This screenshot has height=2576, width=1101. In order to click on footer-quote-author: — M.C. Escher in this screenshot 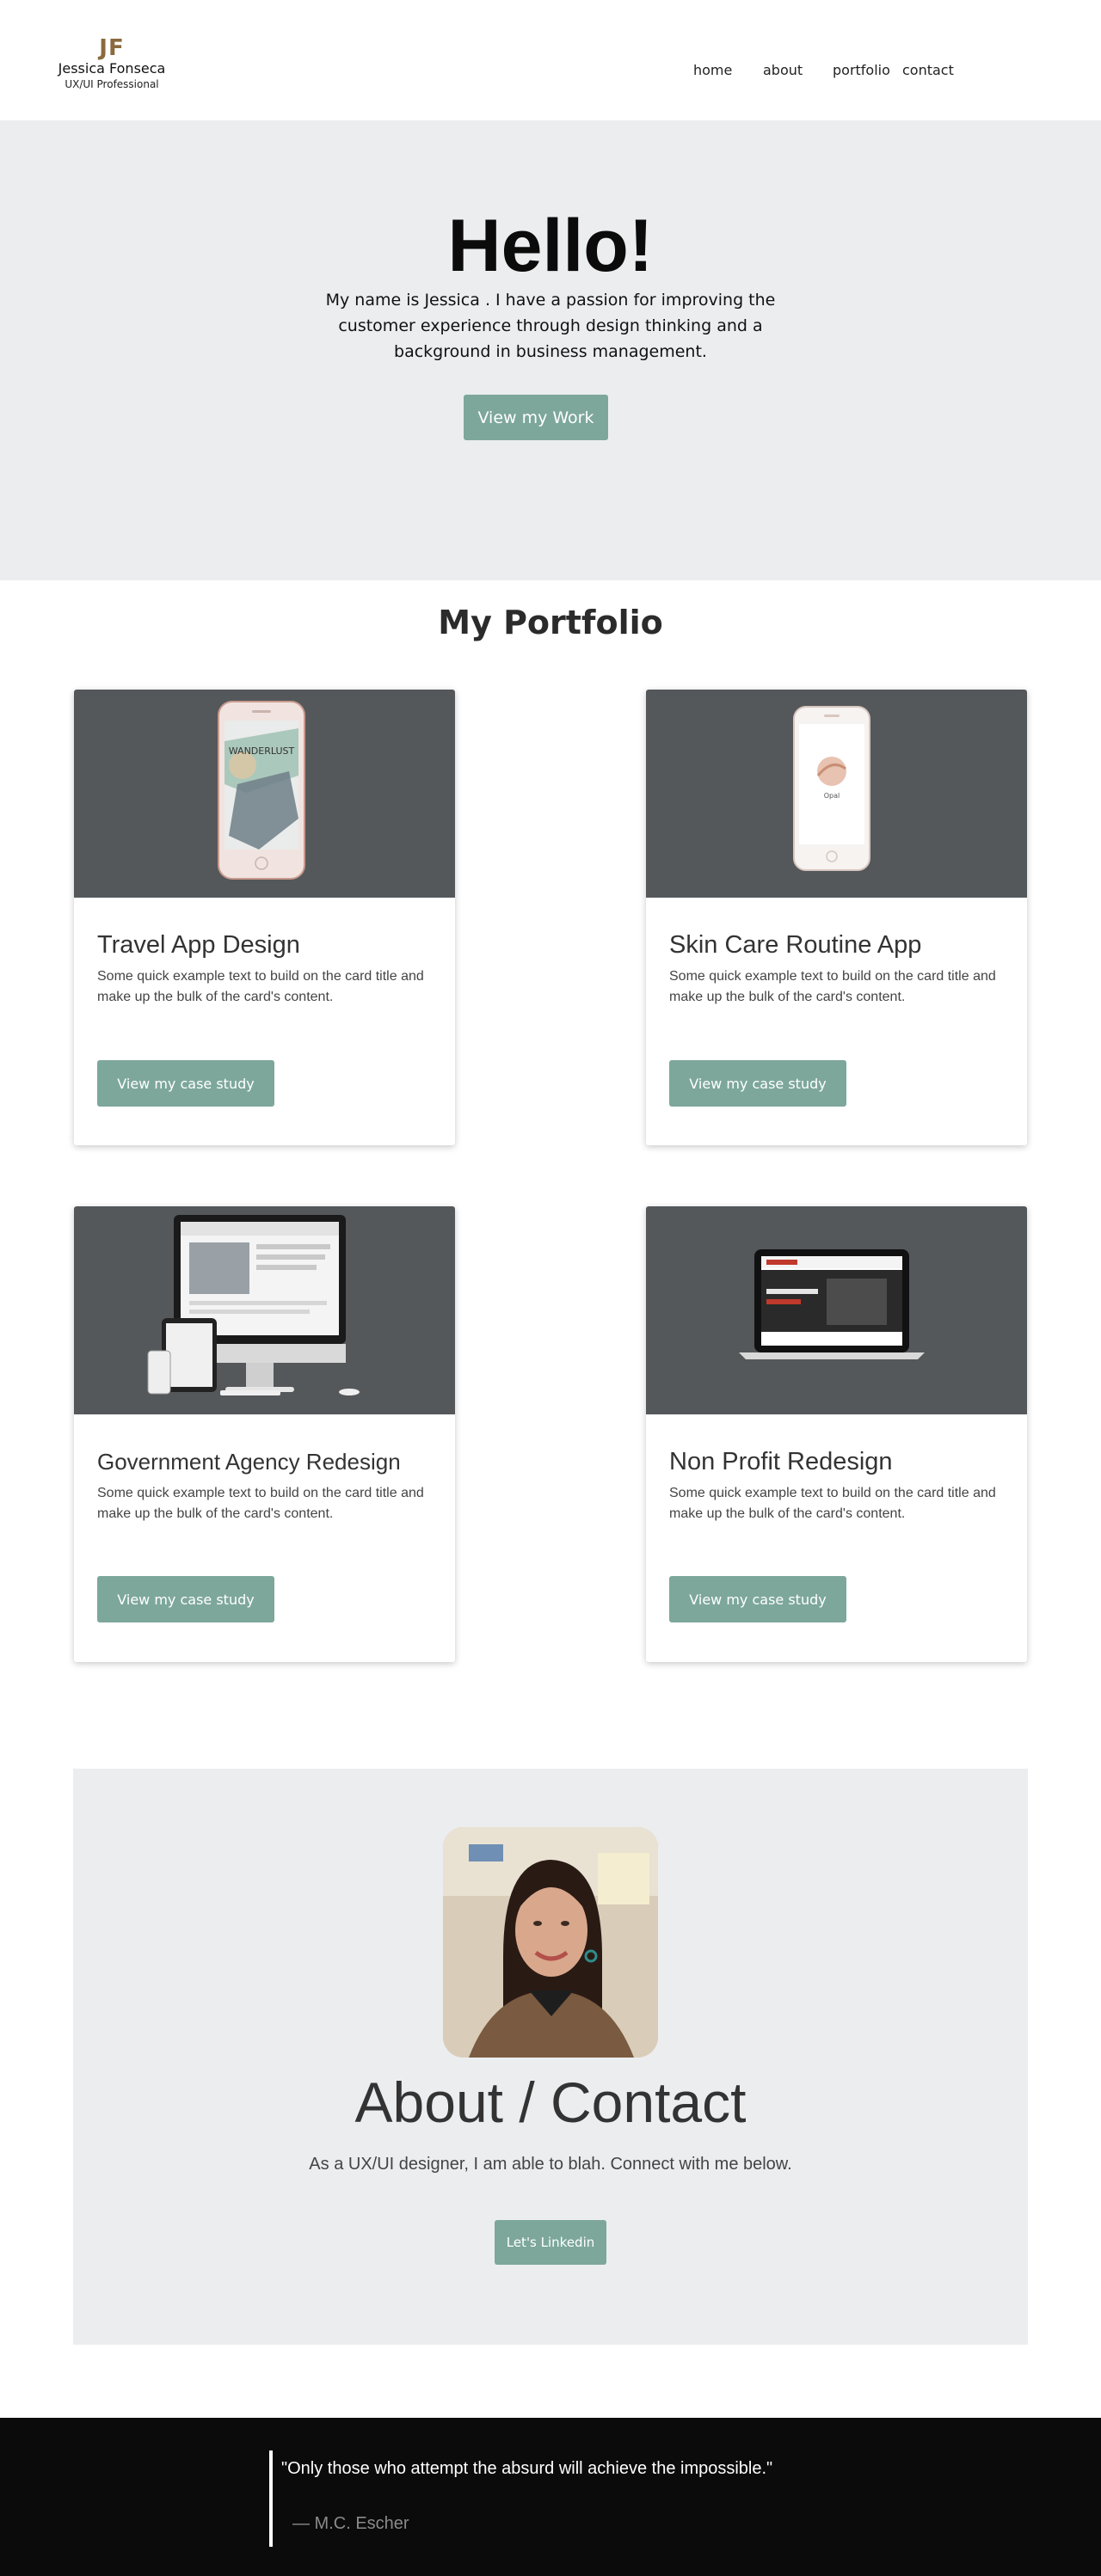, I will do `click(350, 2523)`.